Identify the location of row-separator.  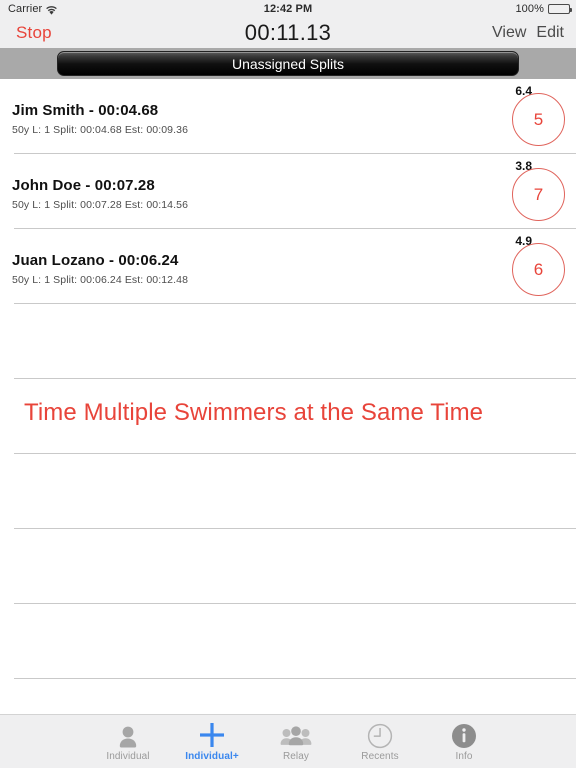
(295, 678).